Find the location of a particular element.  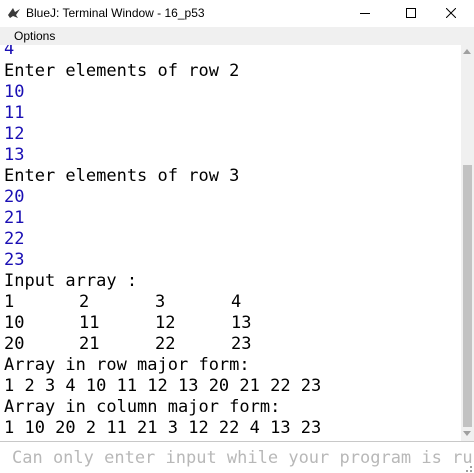

array-cell: 20 is located at coordinates (14, 344).